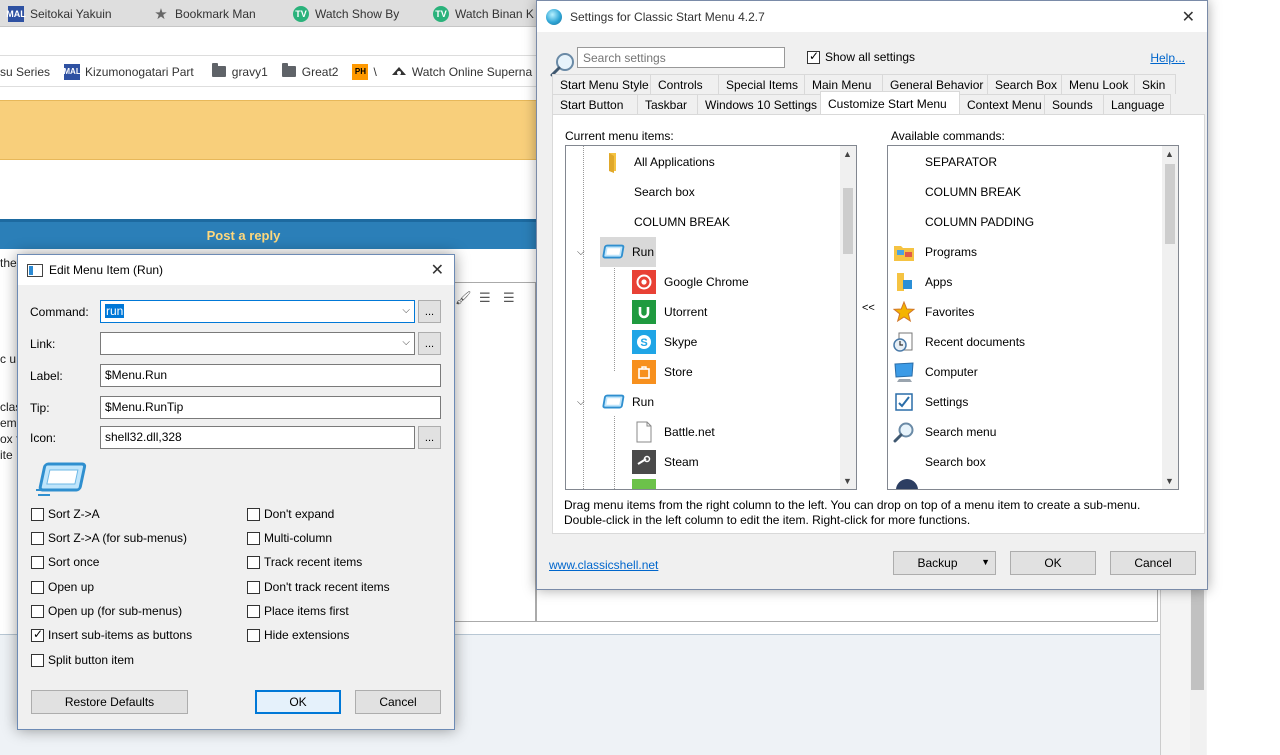 The image size is (1280, 755). What do you see at coordinates (215, 13) in the screenshot?
I see `browser-tab-2: ★ Bookmark Man` at bounding box center [215, 13].